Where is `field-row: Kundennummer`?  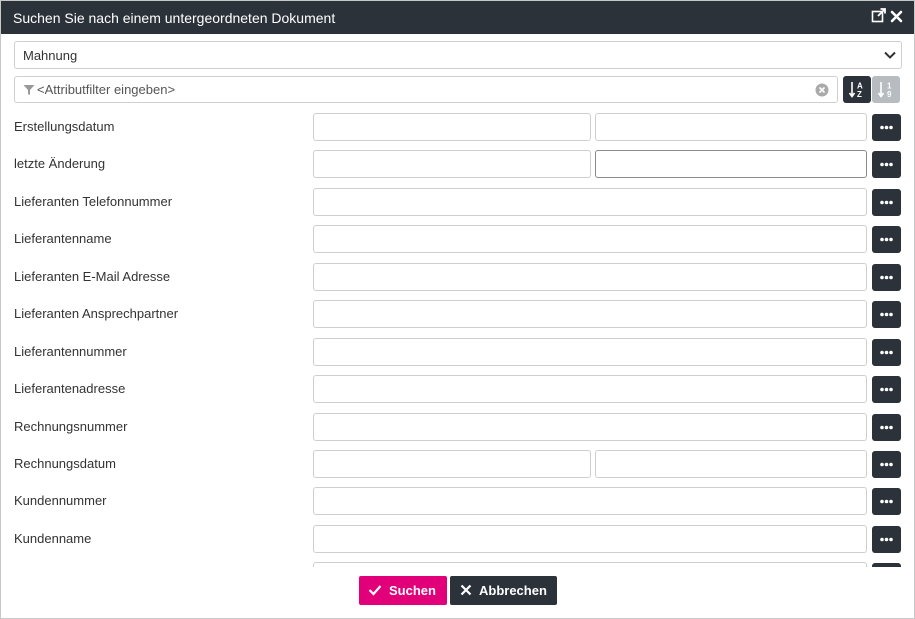 field-row: Kundennummer is located at coordinates (457, 498).